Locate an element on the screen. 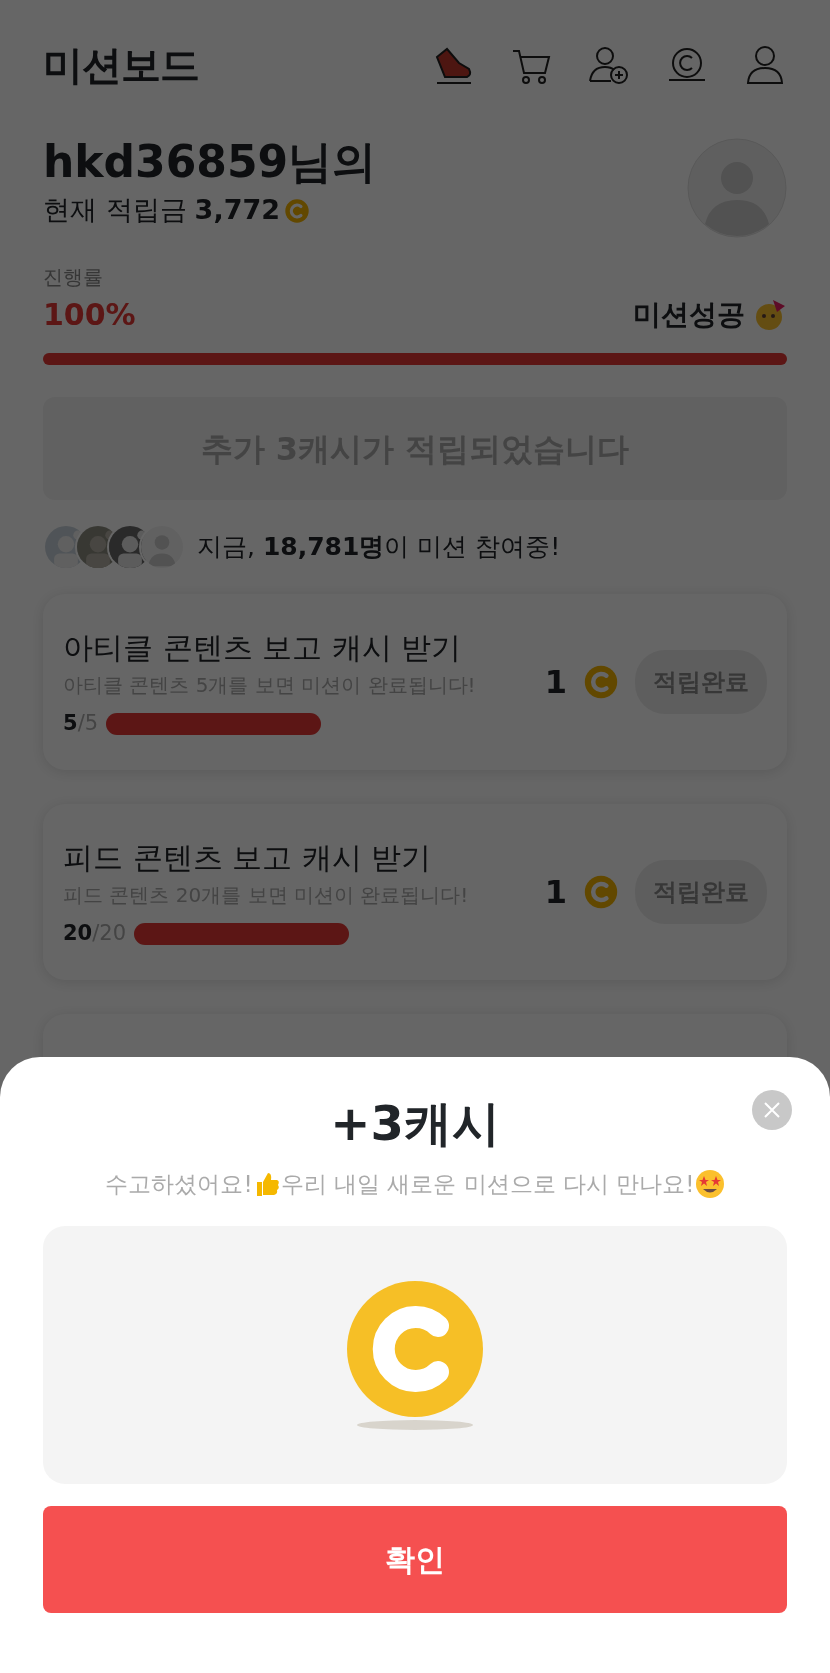 This screenshot has width=830, height=1673. balance-label: 현재 적립금 is located at coordinates (115, 210).